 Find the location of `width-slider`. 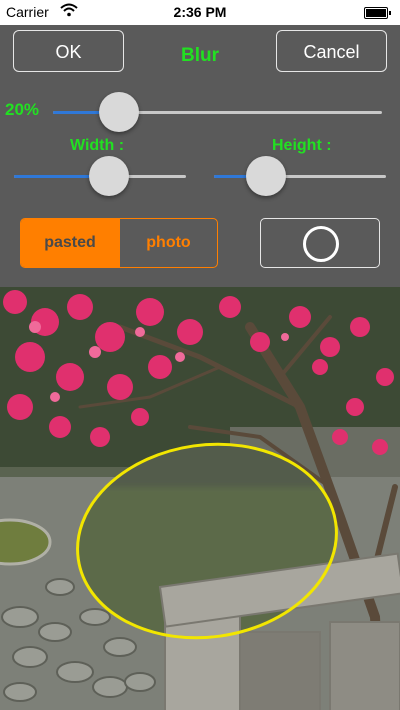

width-slider is located at coordinates (100, 176).